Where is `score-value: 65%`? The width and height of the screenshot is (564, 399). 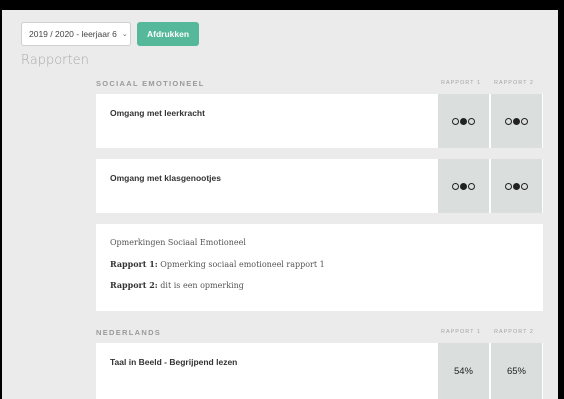 score-value: 65% is located at coordinates (516, 371).